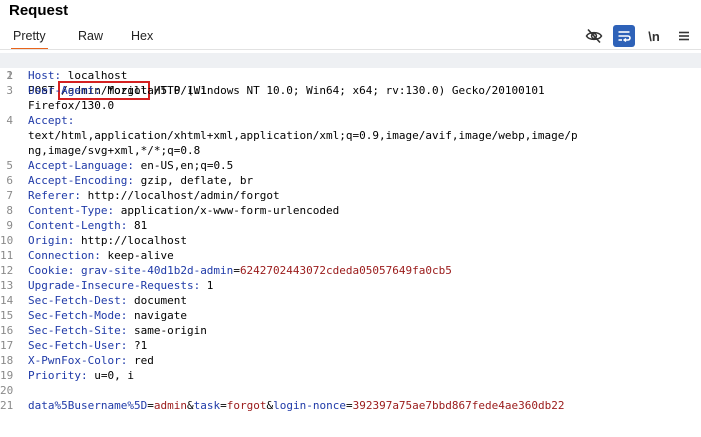 Image resolution: width=701 pixels, height=437 pixels. I want to click on header-name: Accept-Encoding:, so click(81, 180).